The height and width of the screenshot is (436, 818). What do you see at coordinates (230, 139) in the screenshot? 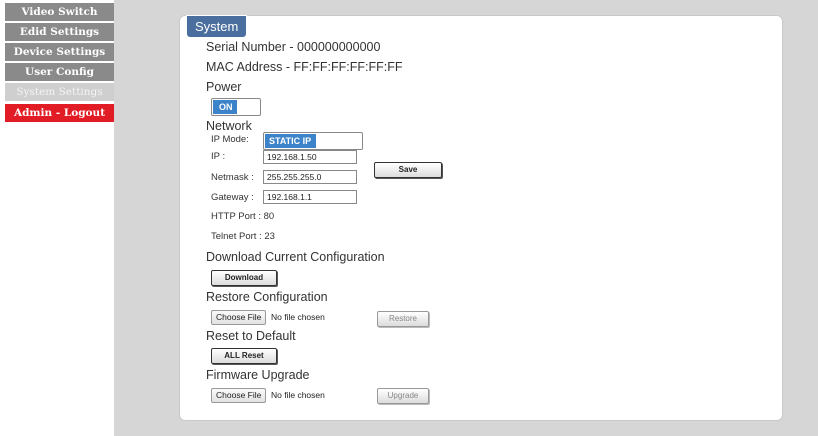
I see `ip-mode-label: IP Mode:` at bounding box center [230, 139].